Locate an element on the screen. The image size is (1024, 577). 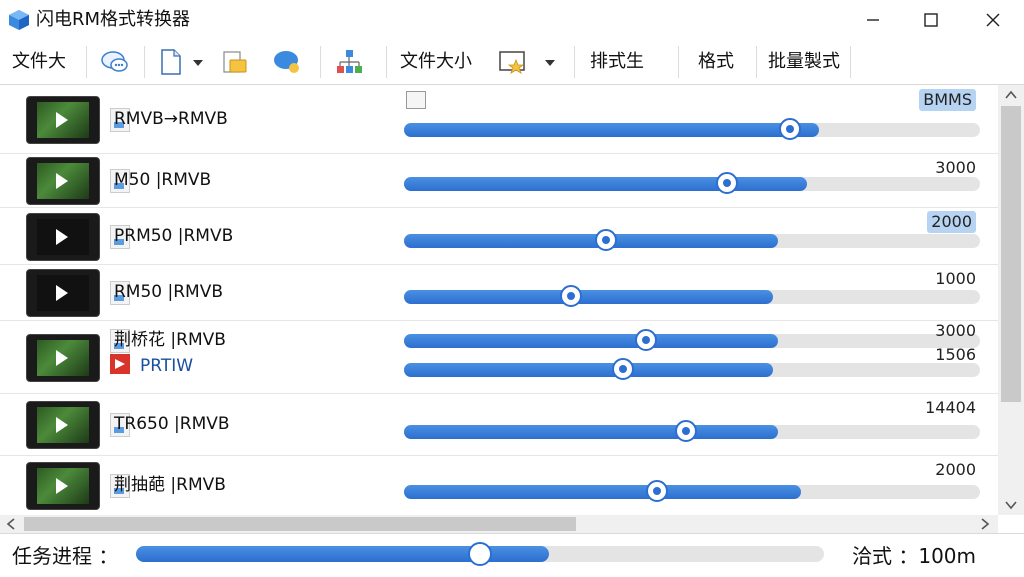
format-gen-button: 排式生 is located at coordinates (617, 62).